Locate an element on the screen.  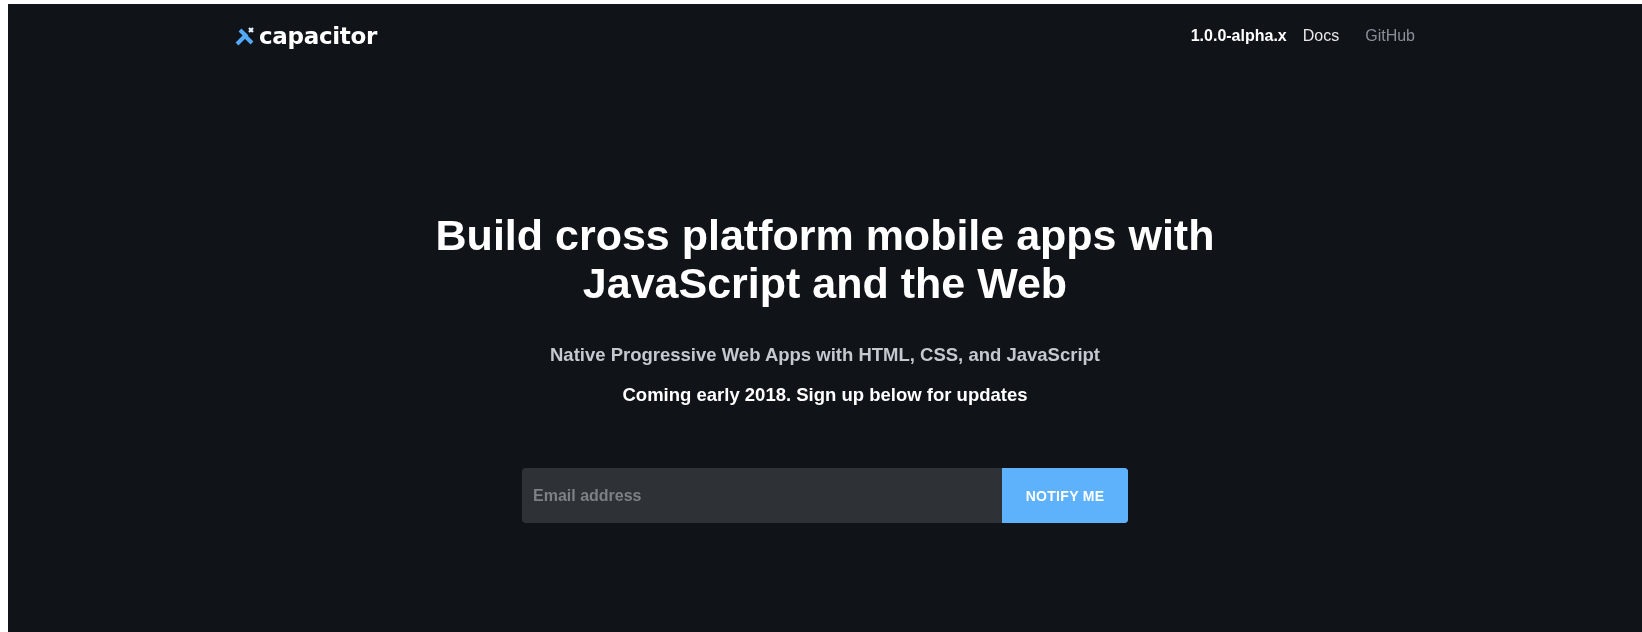
hero-title: Build cross platform mobile apps with JavaScript and the Web is located at coordinates (825, 259).